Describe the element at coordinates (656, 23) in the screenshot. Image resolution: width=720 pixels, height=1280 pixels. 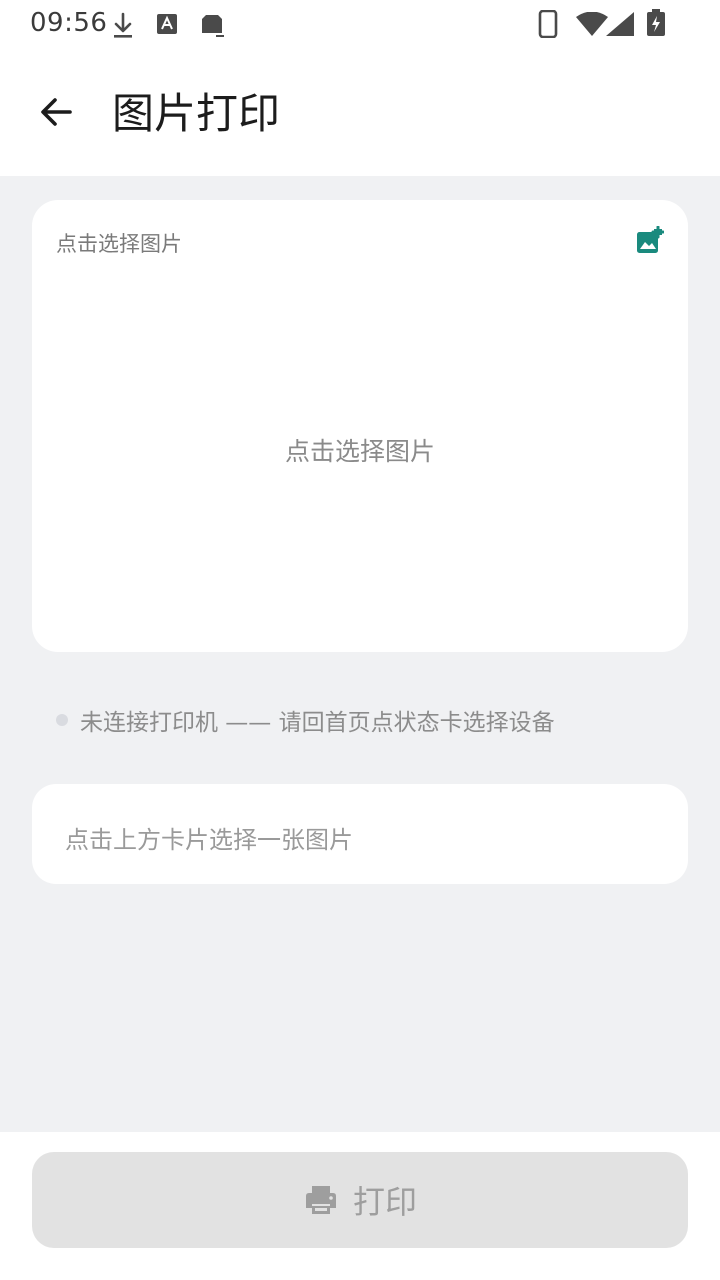
I see `battery-charging-icon` at that location.